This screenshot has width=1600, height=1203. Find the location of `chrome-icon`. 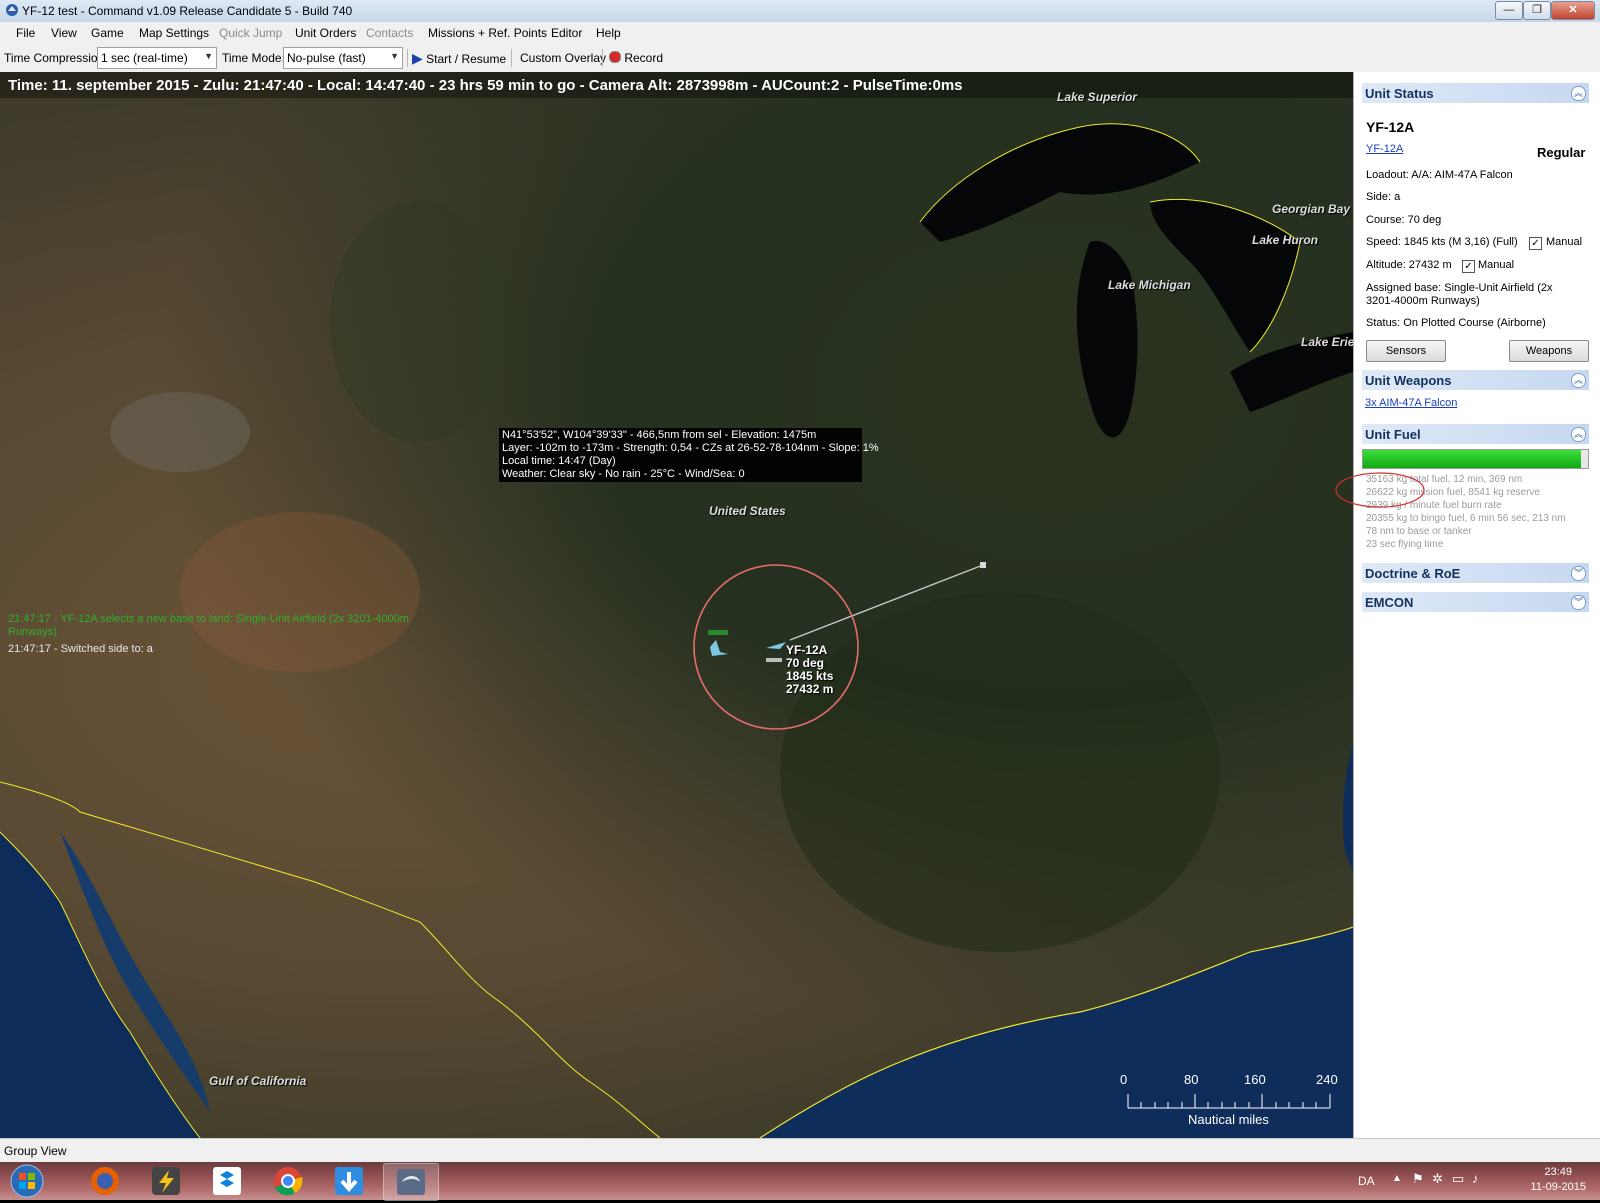

chrome-icon is located at coordinates (288, 1181).